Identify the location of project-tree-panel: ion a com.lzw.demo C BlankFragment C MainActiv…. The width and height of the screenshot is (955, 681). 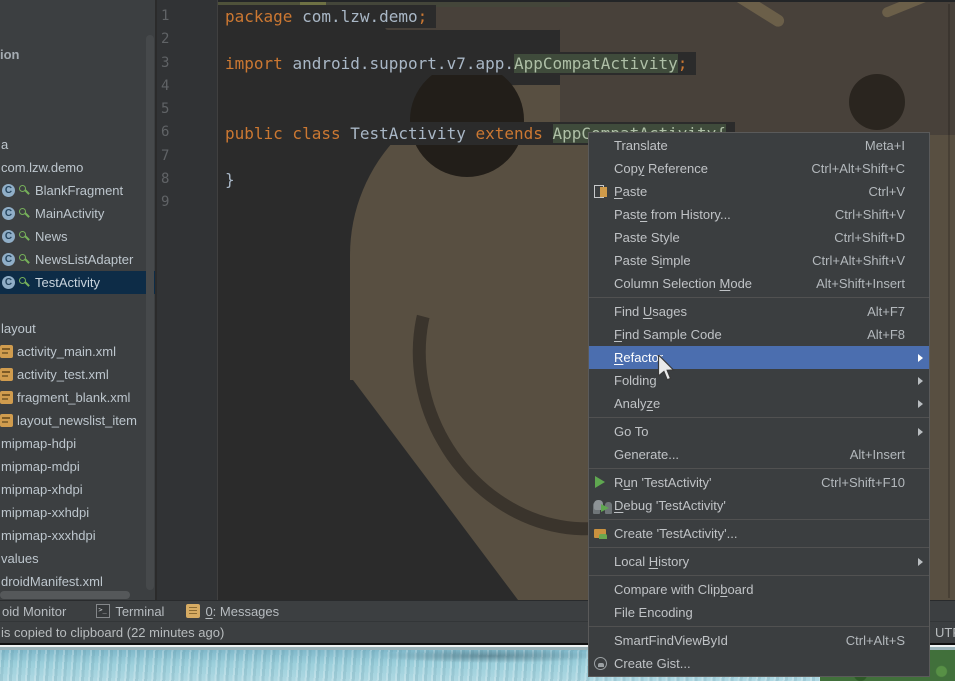
(77, 300).